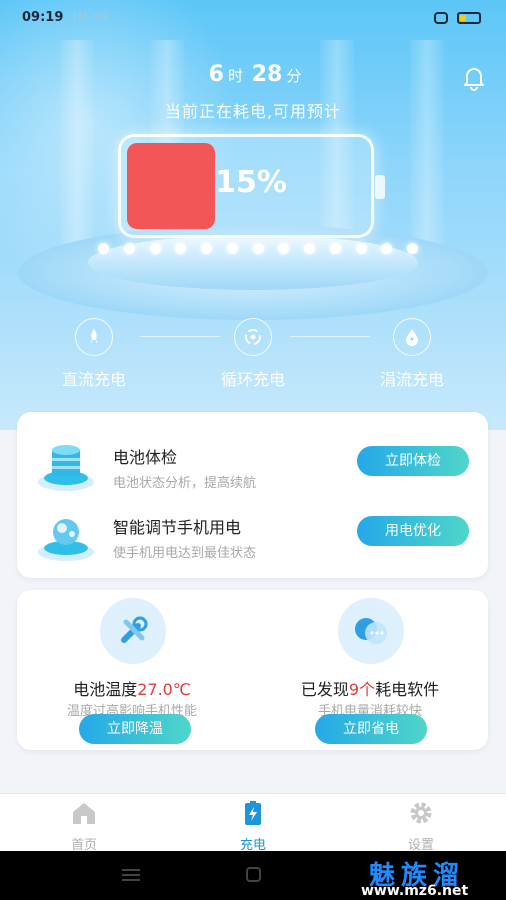 The image size is (506, 900). Describe the element at coordinates (66, 540) in the screenshot. I see `smart-orb-icon` at that location.